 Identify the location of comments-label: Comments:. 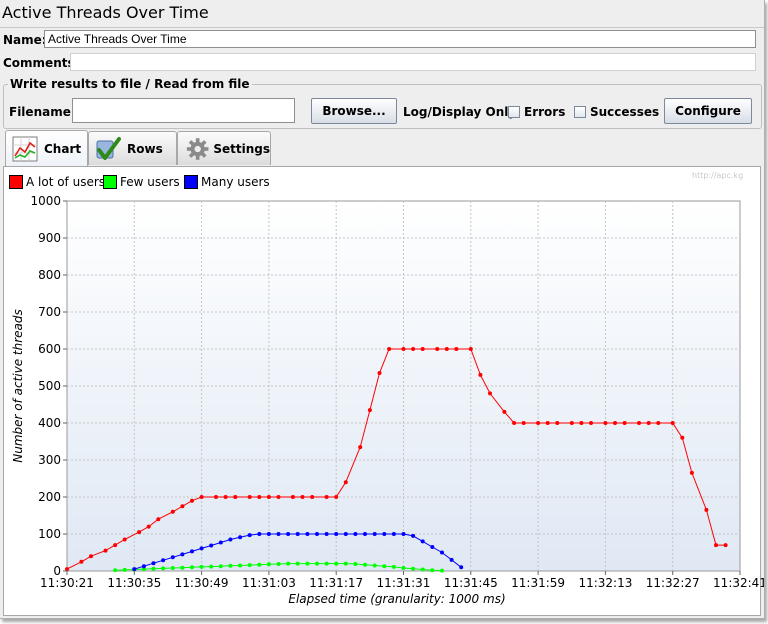
(41, 63).